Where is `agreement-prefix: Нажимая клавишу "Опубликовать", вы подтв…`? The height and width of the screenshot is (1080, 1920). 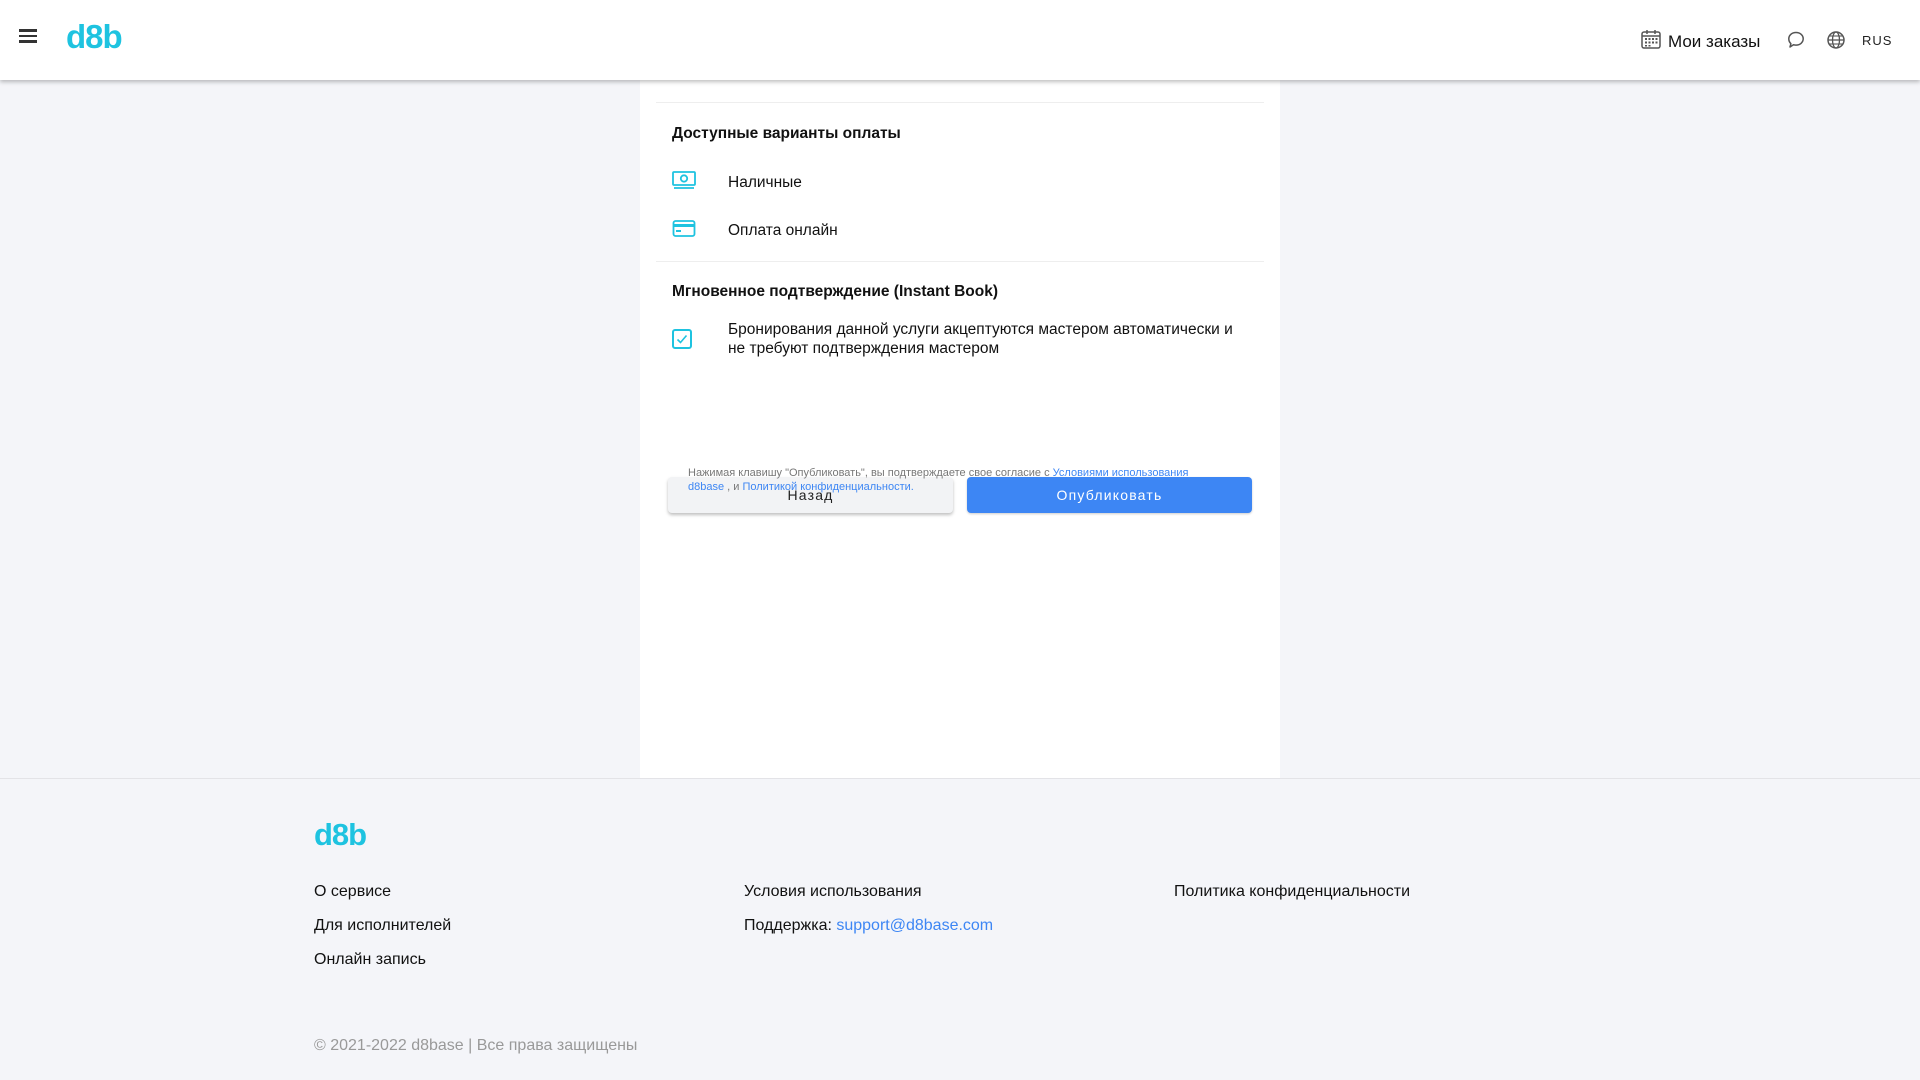
agreement-prefix: Нажимая клавишу "Опубликовать", вы подтв… is located at coordinates (870, 473).